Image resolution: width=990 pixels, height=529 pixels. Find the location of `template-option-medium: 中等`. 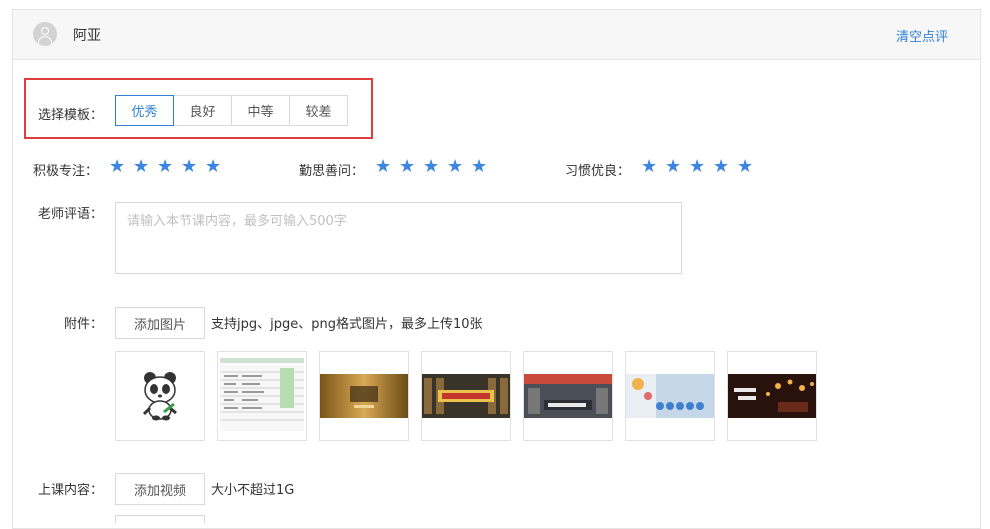

template-option-medium: 中等 is located at coordinates (260, 110).